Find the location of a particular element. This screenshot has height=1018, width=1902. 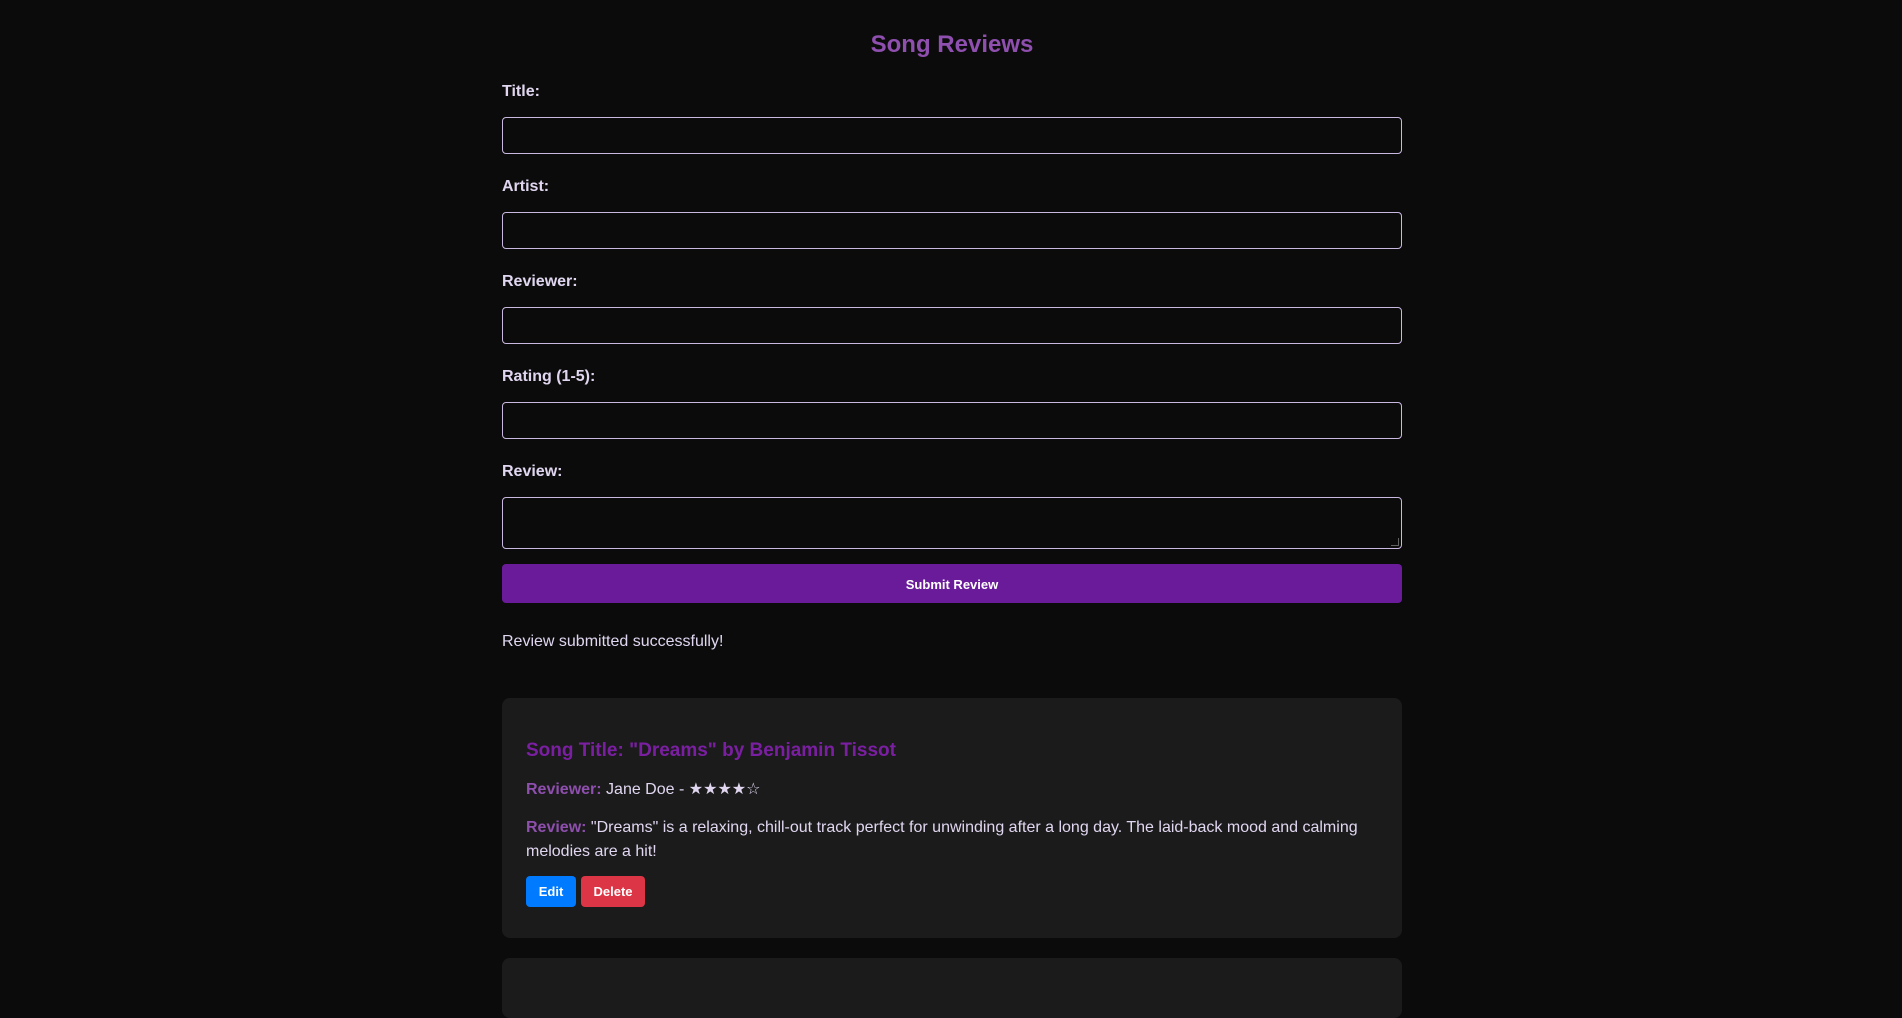

review-actions: Edit Delete is located at coordinates (952, 891).